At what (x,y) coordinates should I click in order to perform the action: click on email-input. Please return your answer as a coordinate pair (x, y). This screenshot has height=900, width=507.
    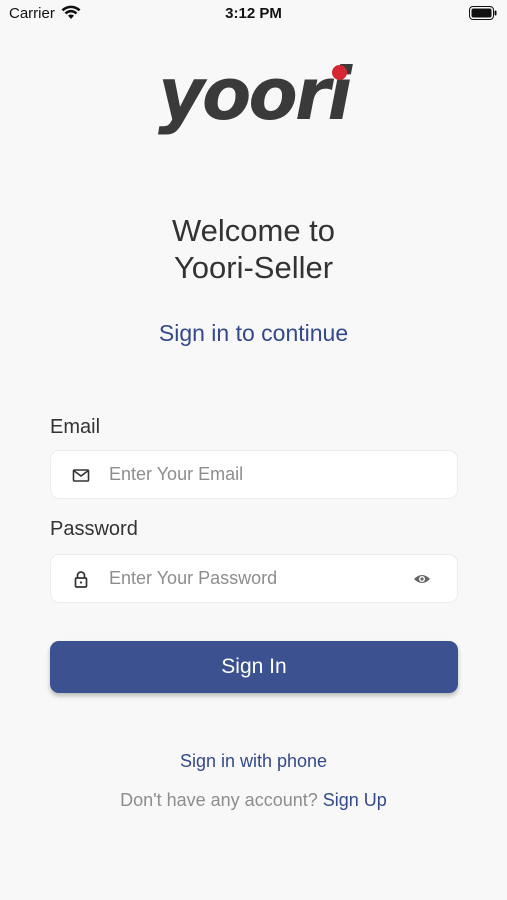
    Looking at the image, I should click on (259, 474).